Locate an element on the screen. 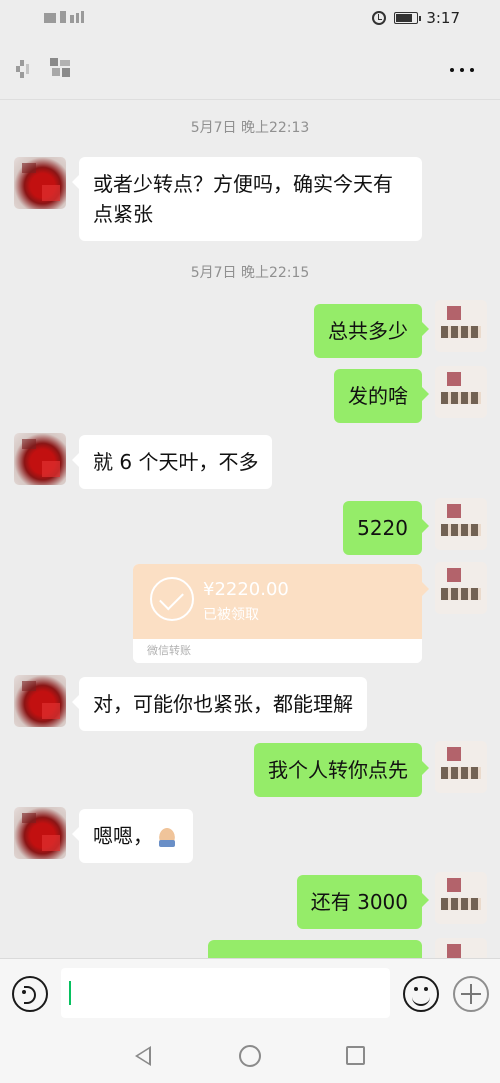  signal-icon is located at coordinates (64, 18).